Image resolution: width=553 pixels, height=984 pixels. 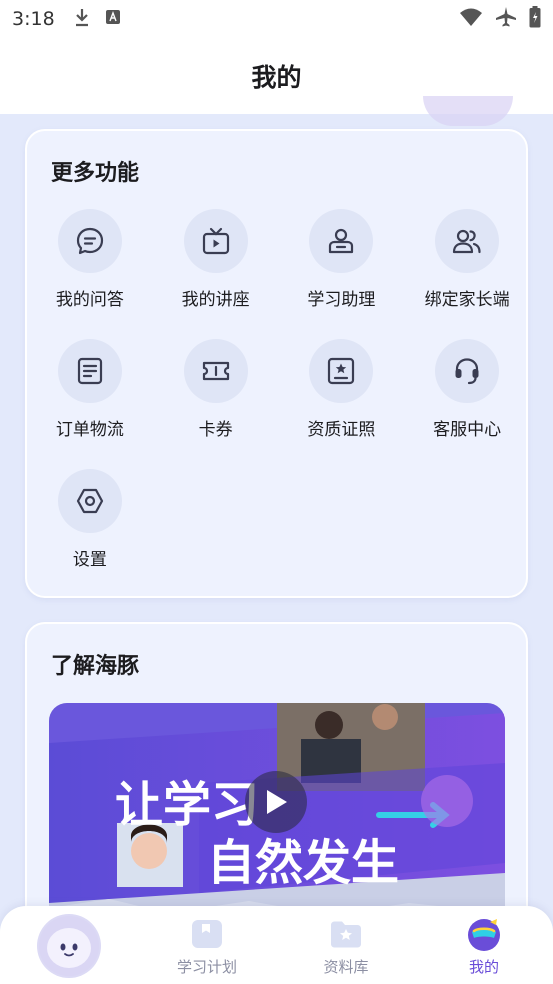 What do you see at coordinates (89, 430) in the screenshot?
I see `feature-label: 订单物流` at bounding box center [89, 430].